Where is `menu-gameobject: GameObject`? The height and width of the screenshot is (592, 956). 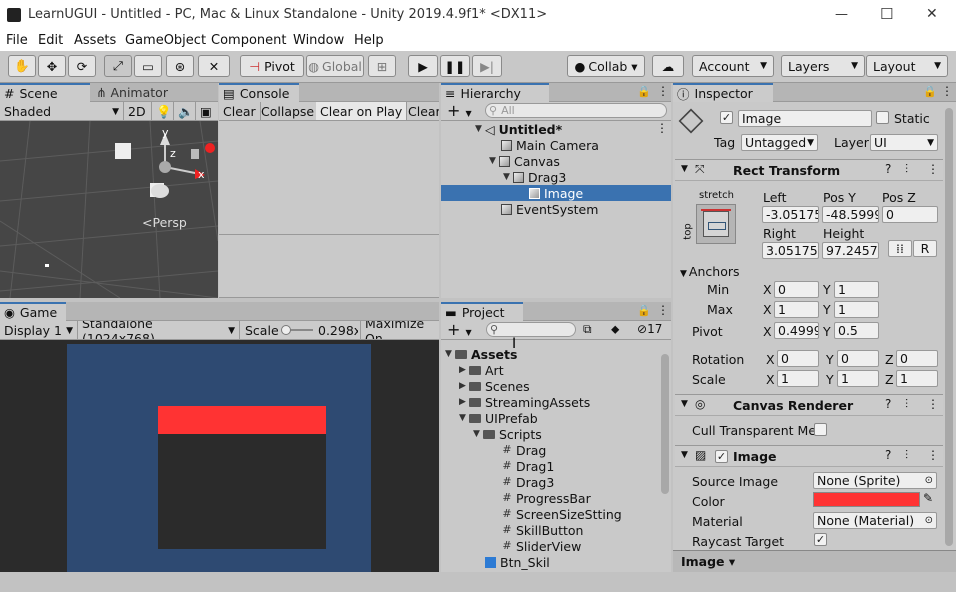 menu-gameobject: GameObject is located at coordinates (165, 40).